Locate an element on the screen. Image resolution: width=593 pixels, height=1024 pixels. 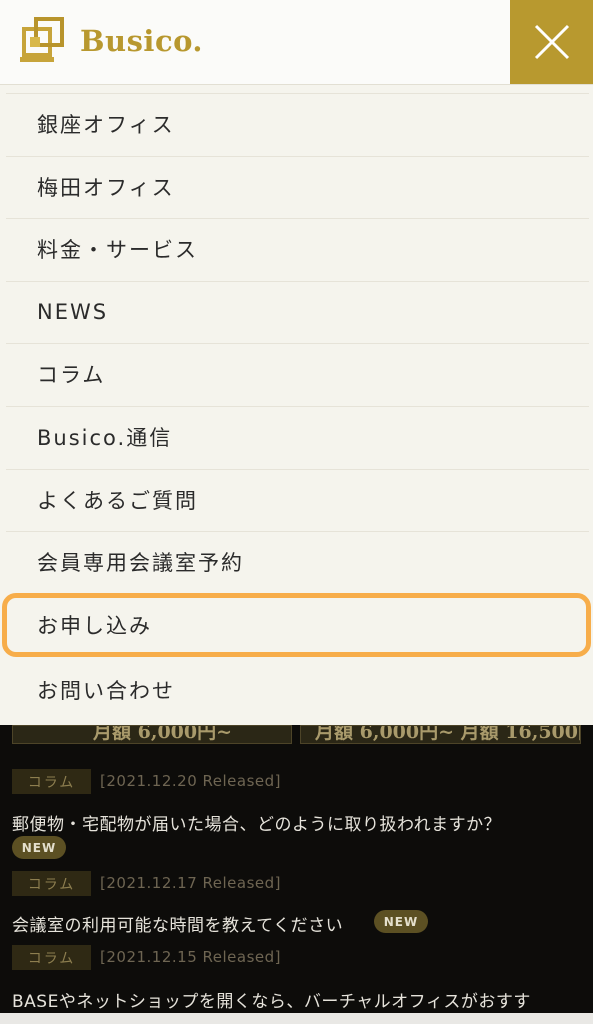
release-date: [2021.12.17 Released] is located at coordinates (190, 883).